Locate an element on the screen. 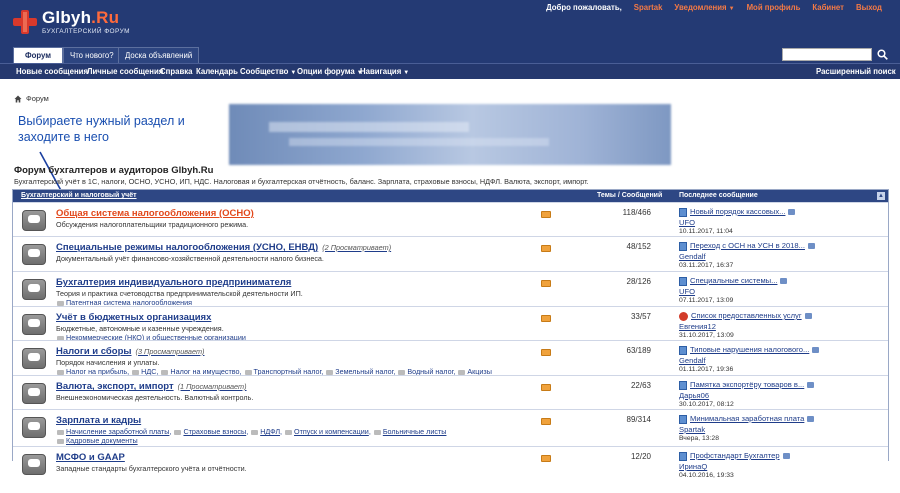 The height and width of the screenshot is (493, 900). last-post-user: Spartak is located at coordinates (692, 429).